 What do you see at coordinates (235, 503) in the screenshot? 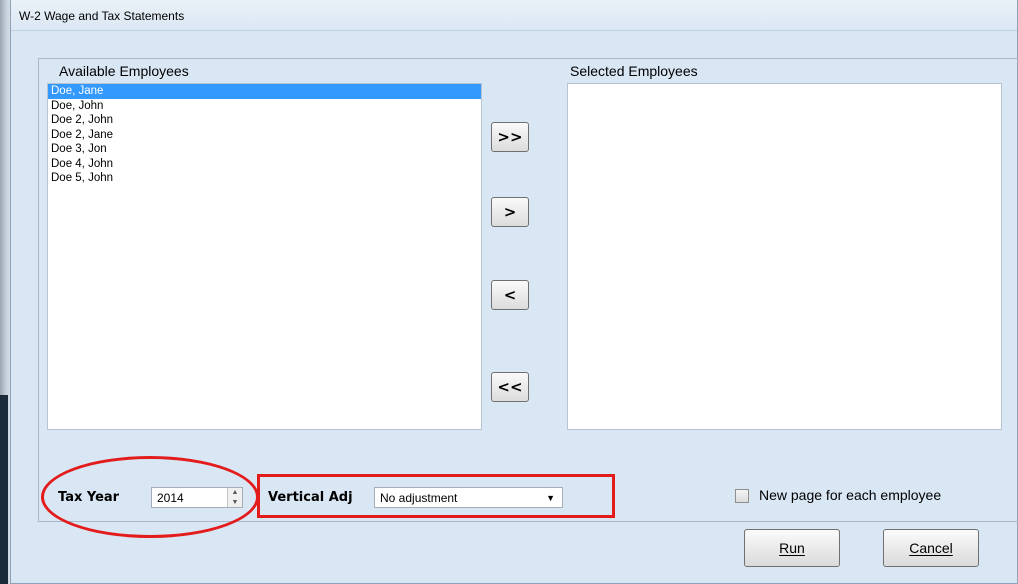
I see `spin-down-icon: ▼` at bounding box center [235, 503].